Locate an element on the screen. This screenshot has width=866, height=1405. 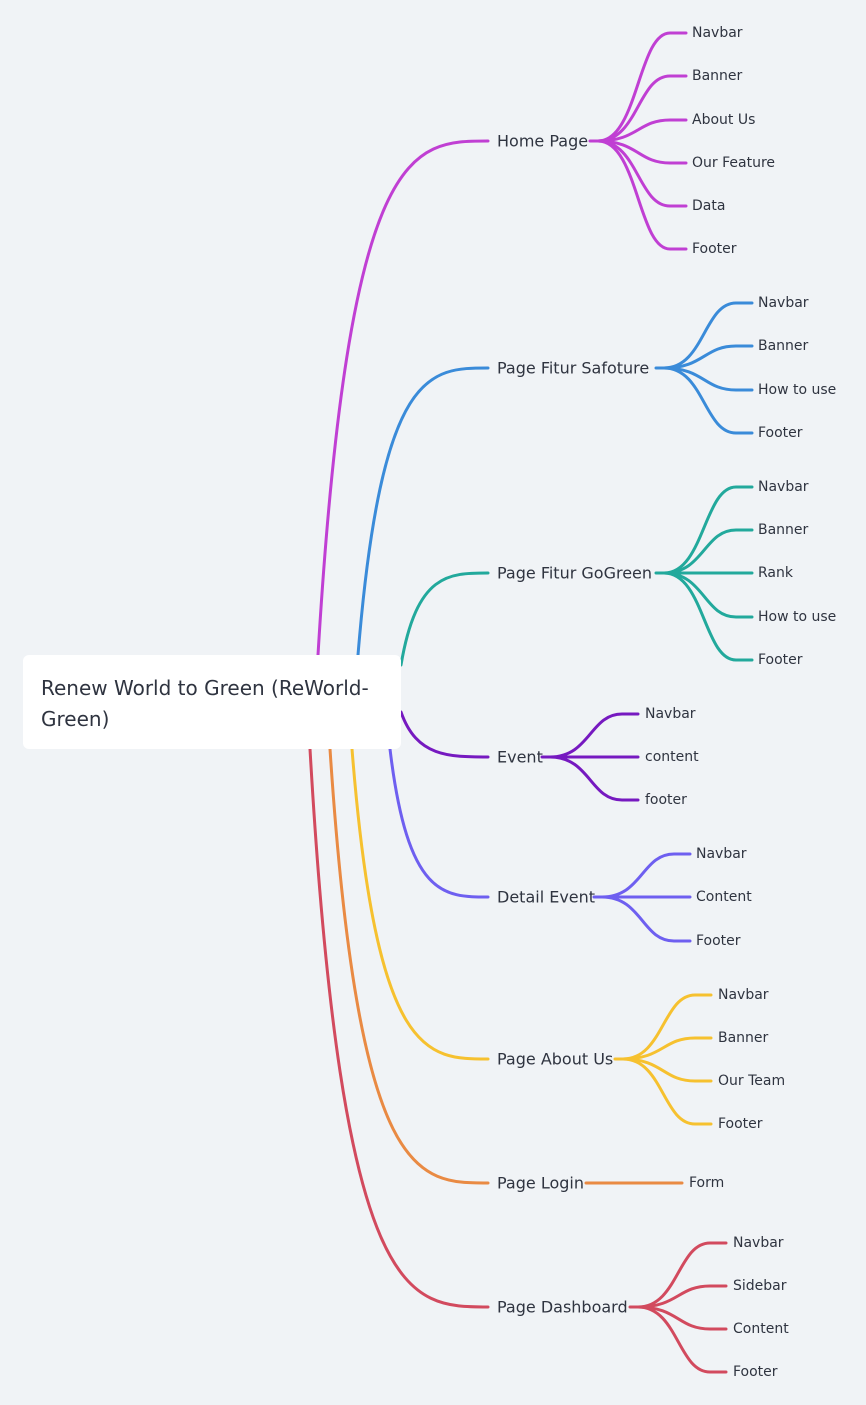
branch-node-label: Page Fitur GoGreen is located at coordinates (574, 573).